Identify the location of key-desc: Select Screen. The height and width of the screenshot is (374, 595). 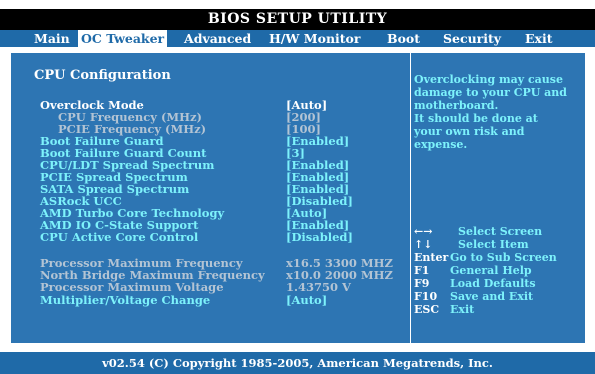
(500, 231).